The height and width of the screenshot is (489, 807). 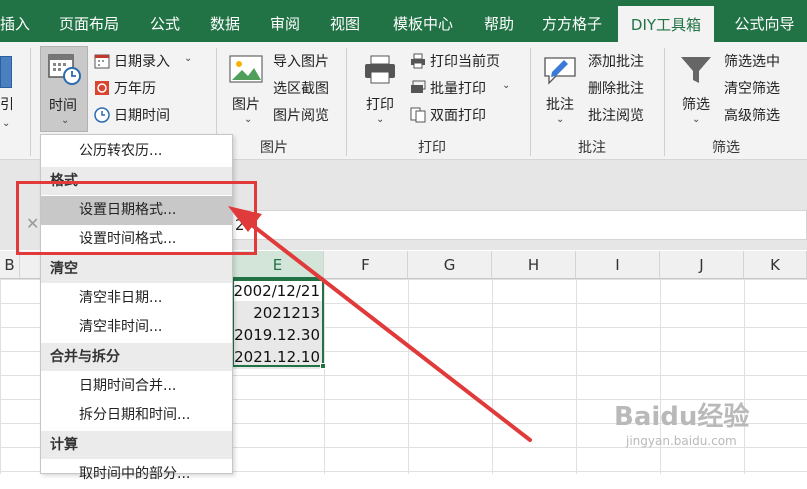 I want to click on baidu-watermark-url: jingyan.baidu.com, so click(x=681, y=441).